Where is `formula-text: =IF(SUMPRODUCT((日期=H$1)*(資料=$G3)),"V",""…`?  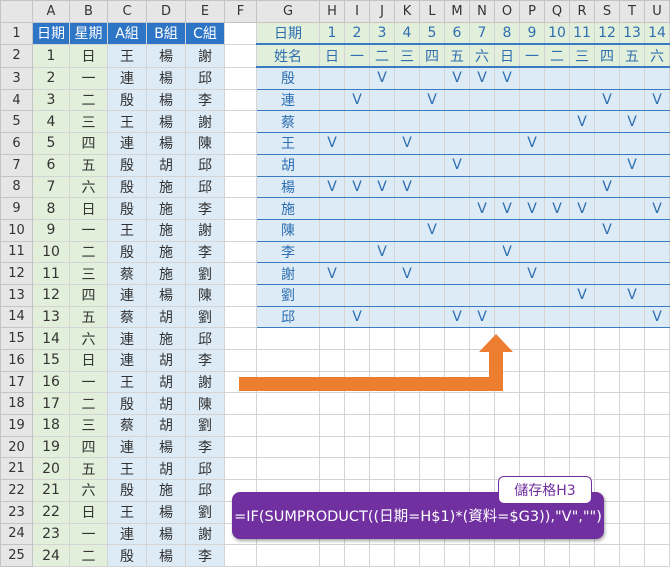 formula-text: =IF(SUMPRODUCT((日期=H$1)*(資料=$G3)),"V",""… is located at coordinates (418, 517).